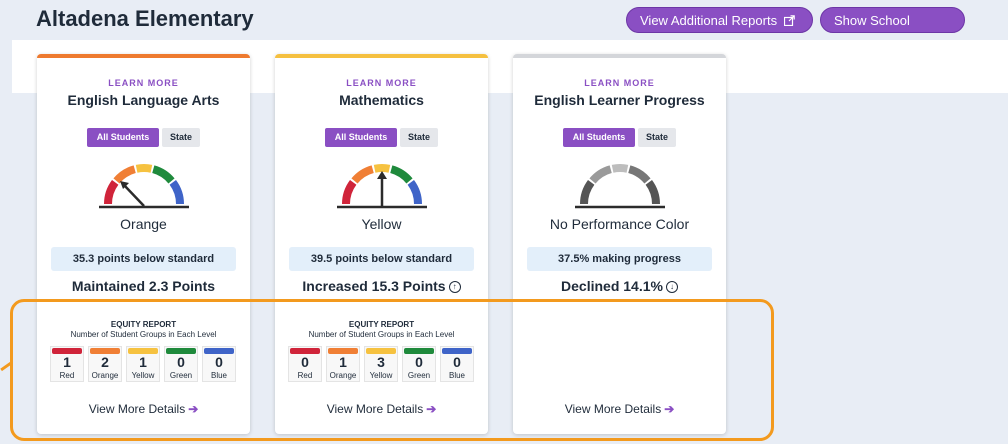 The image size is (1008, 444). What do you see at coordinates (381, 259) in the screenshot?
I see `status-box: 39.5 points below standard` at bounding box center [381, 259].